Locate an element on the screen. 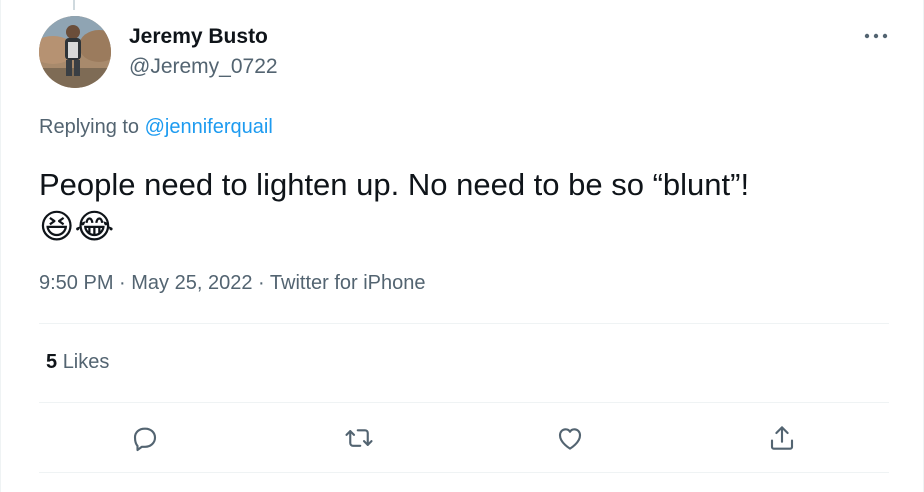  laughing-emoji: 😆 is located at coordinates (57, 227).